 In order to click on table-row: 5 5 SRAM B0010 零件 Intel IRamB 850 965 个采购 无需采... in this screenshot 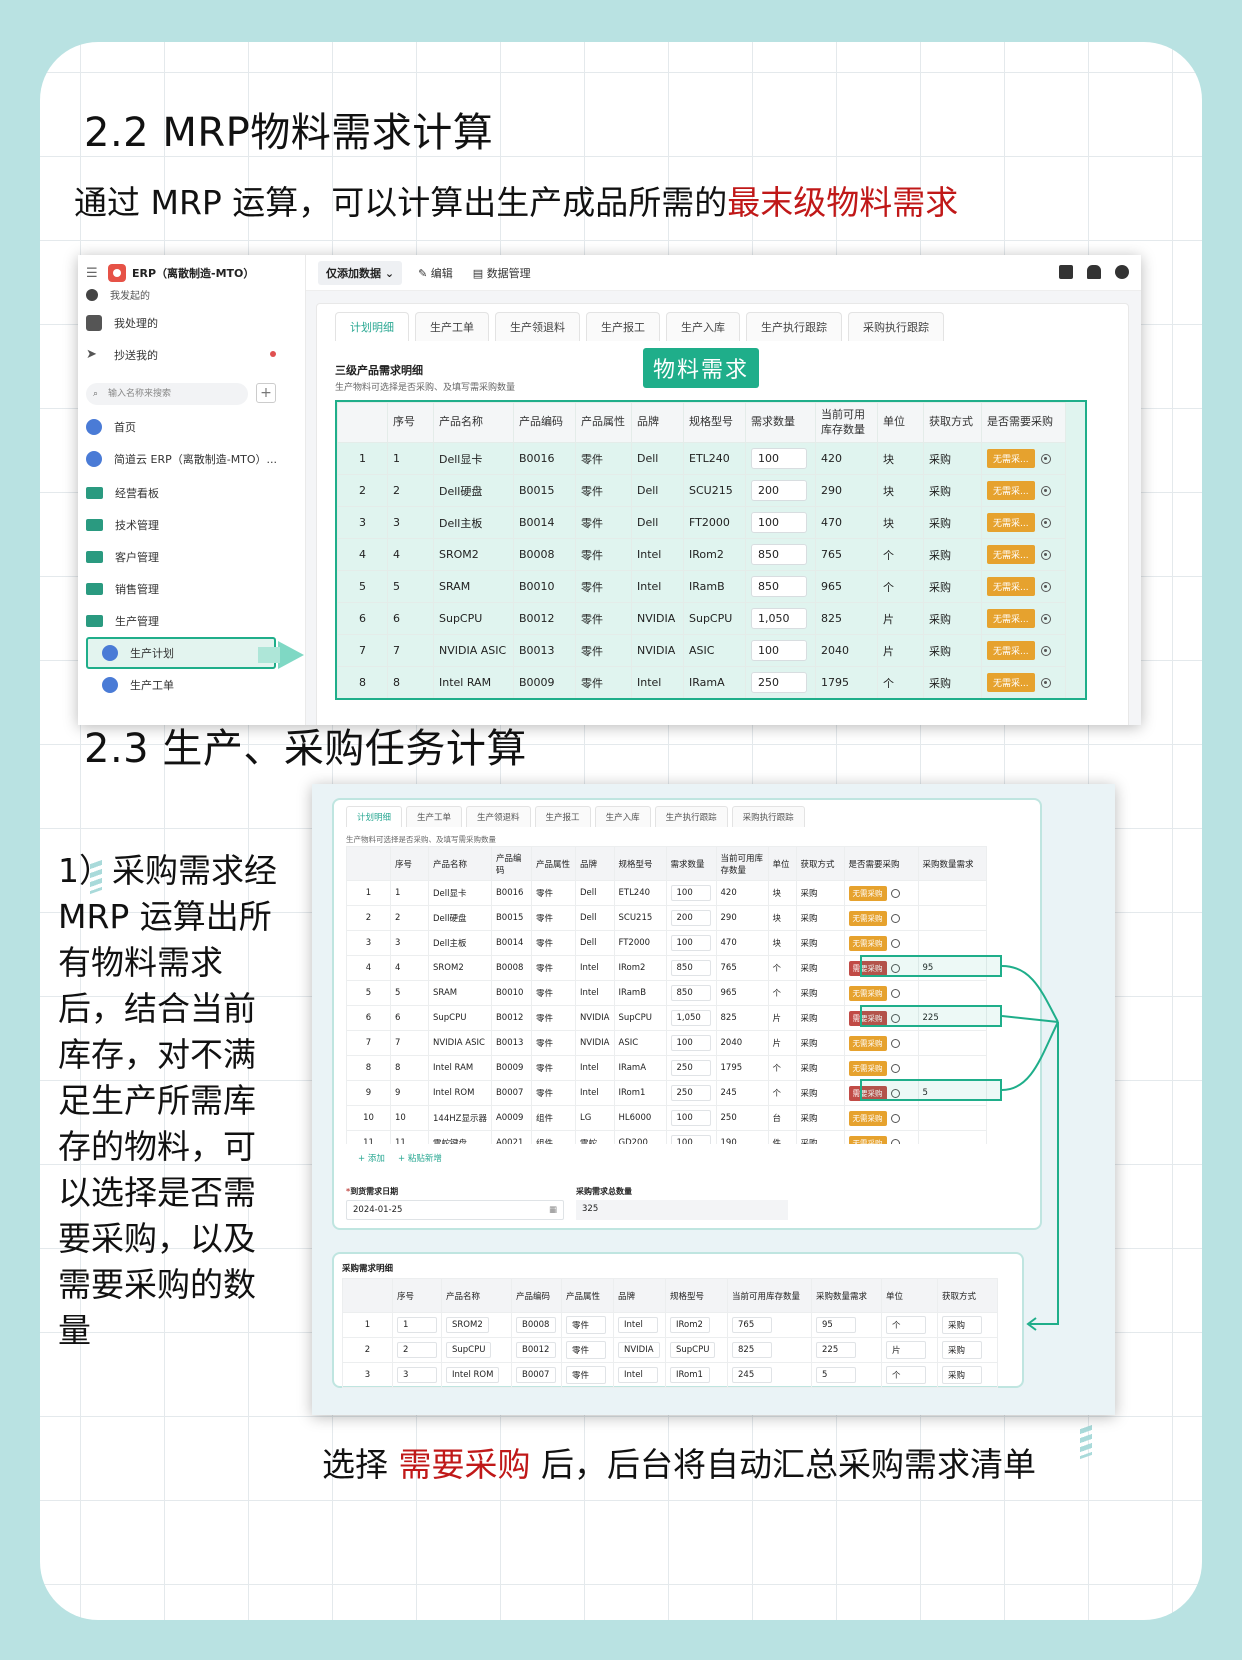, I will do `click(701, 586)`.